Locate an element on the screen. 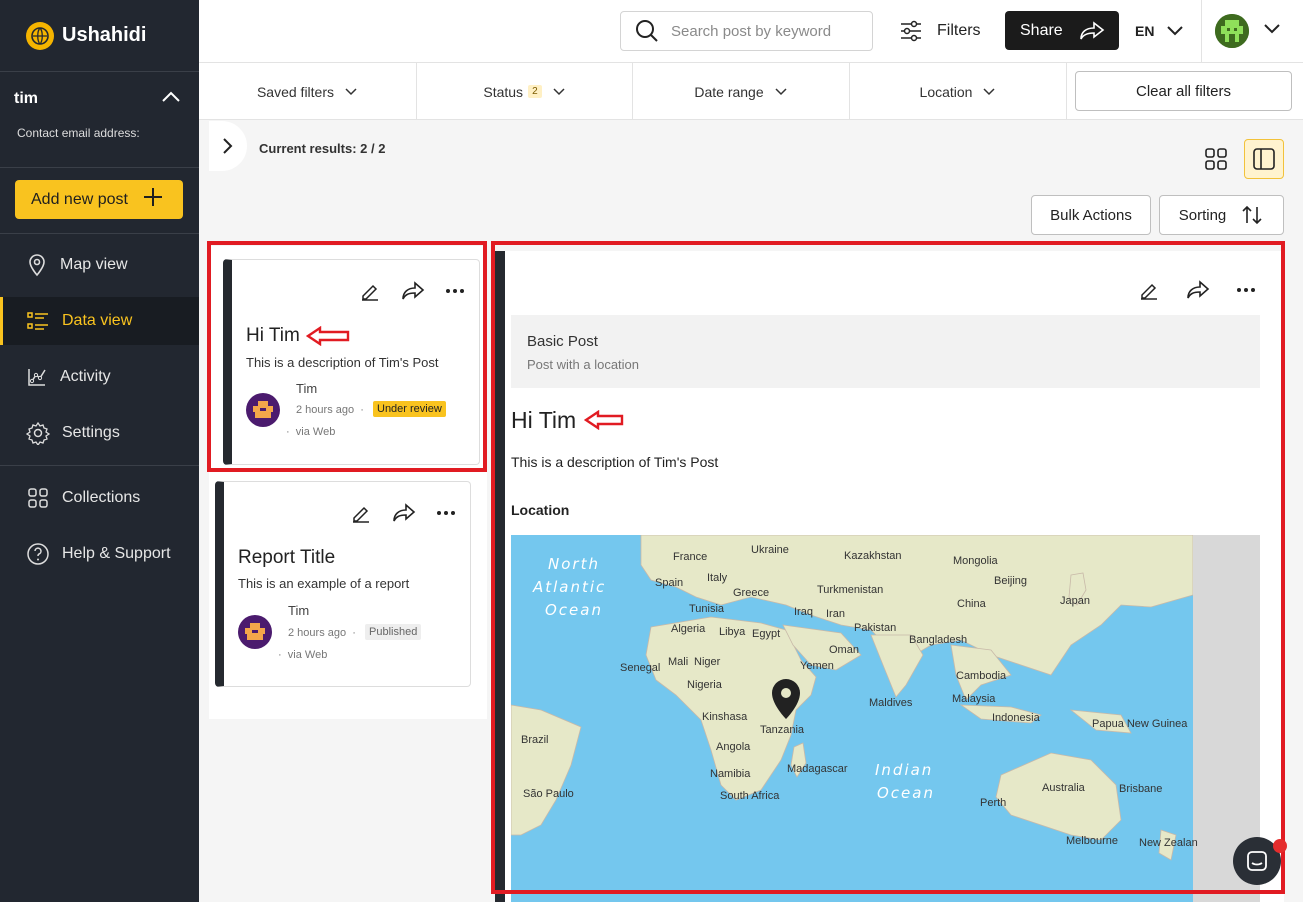  post-source: · via Web is located at coordinates (311, 432).